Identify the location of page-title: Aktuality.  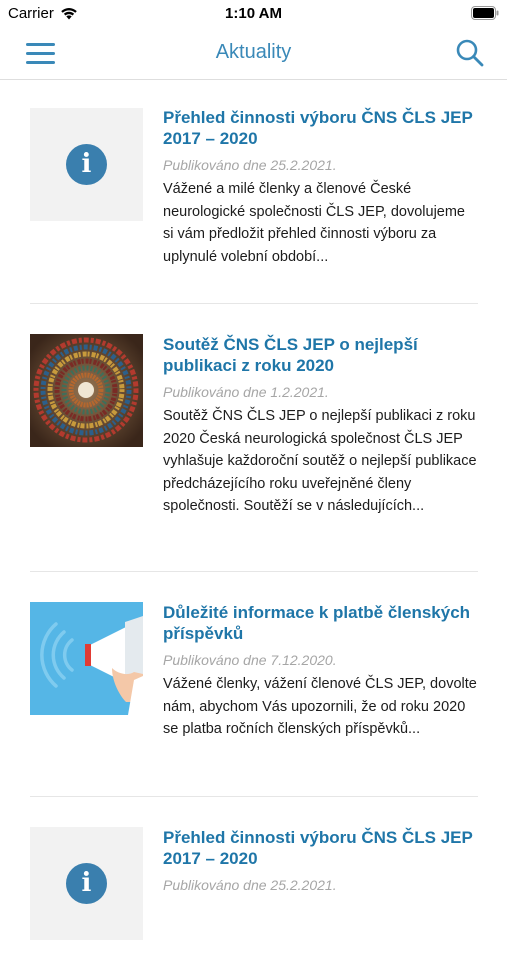
(253, 52).